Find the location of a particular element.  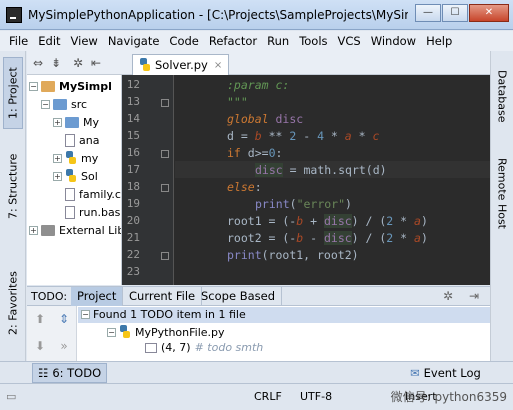

arrow-down-icon: ⬇ is located at coordinates (40, 346).